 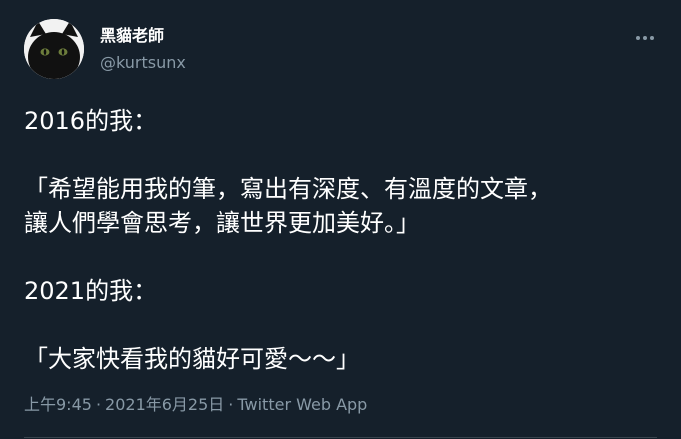 I want to click on tweet-time: 上午9:45, so click(x=58, y=404).